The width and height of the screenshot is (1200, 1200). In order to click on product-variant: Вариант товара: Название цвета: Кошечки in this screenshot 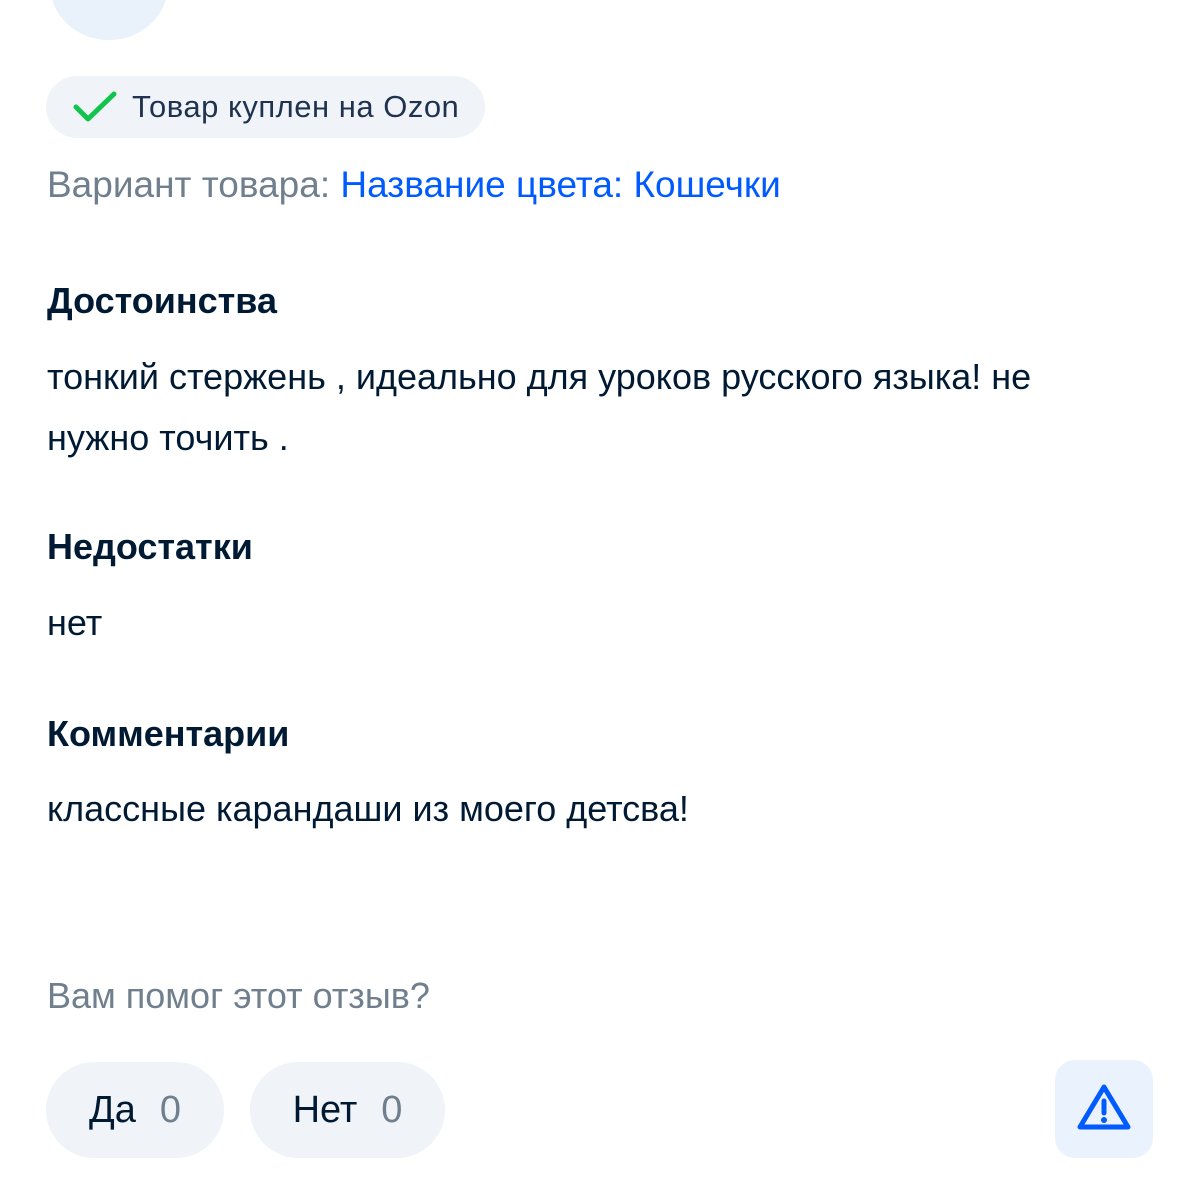, I will do `click(414, 185)`.